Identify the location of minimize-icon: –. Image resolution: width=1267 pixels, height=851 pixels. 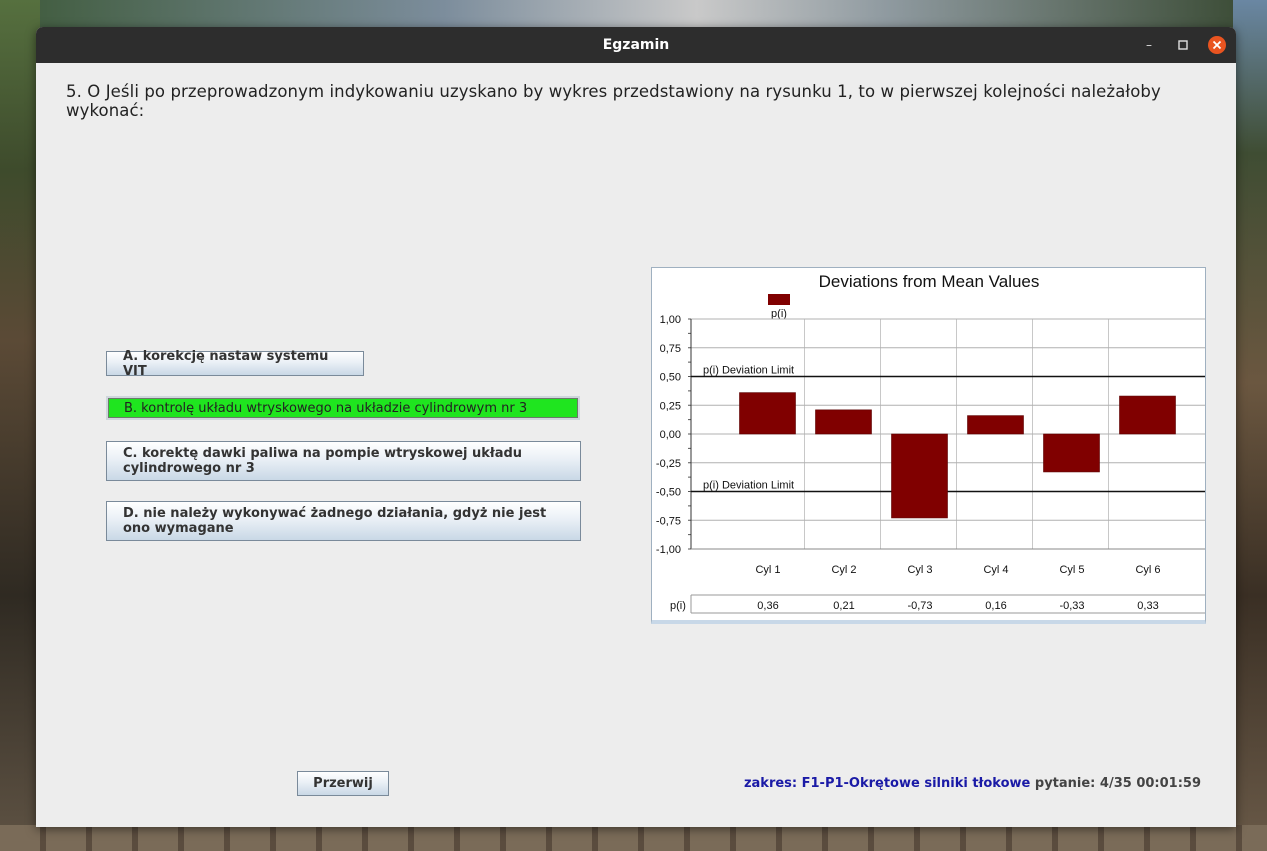
(1149, 45).